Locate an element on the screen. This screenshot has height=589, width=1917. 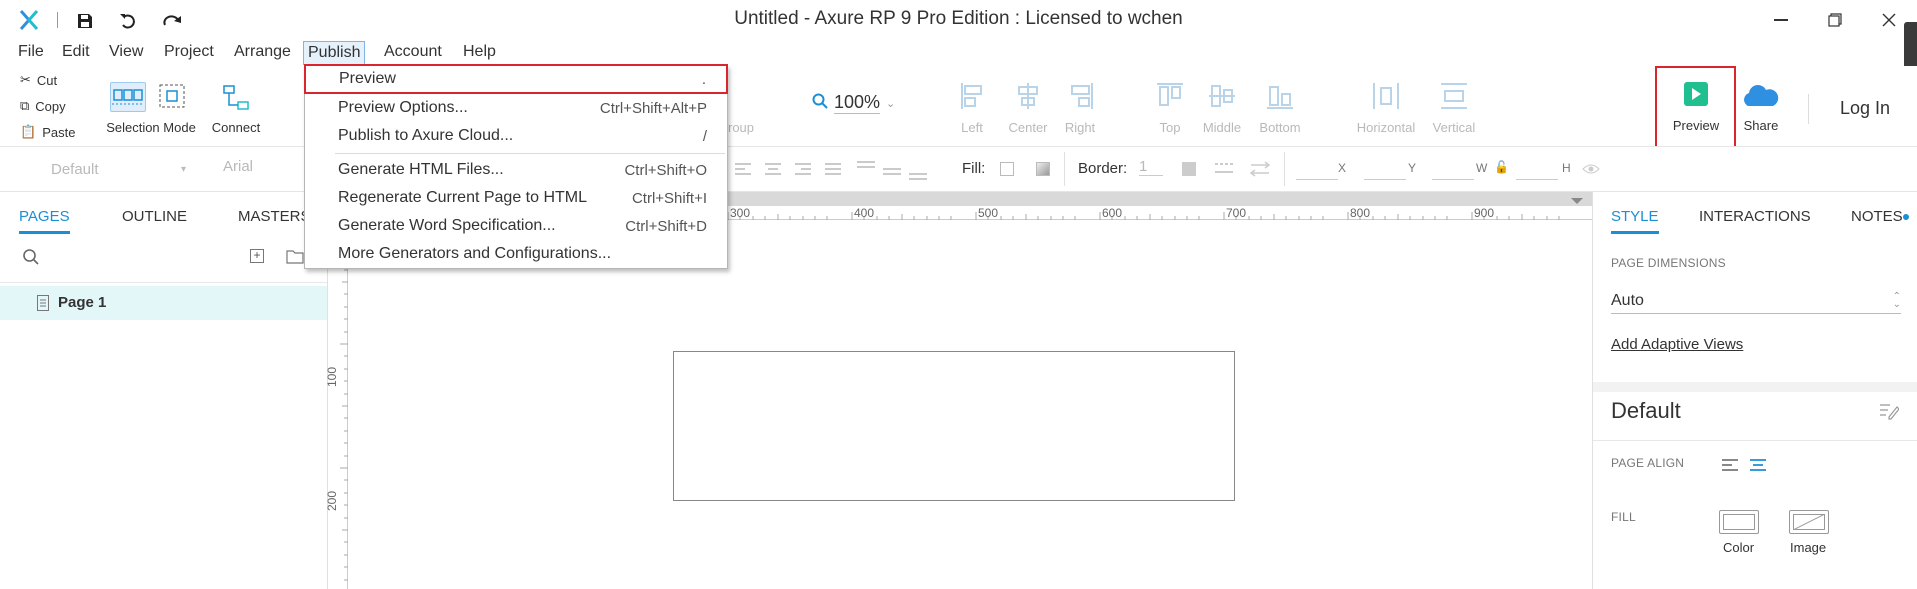
menu-item-preview-options: Preview Options... Ctrl+Shift+Alt+P is located at coordinates (516, 108).